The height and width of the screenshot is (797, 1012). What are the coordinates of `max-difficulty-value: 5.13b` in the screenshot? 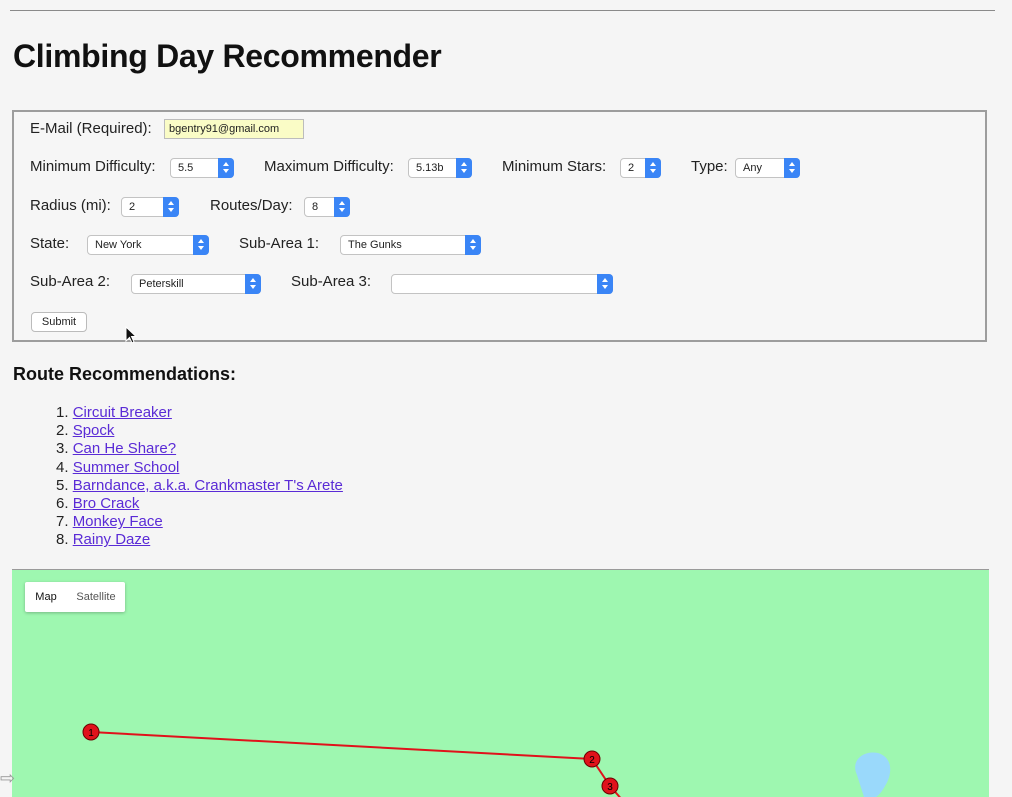 It's located at (430, 168).